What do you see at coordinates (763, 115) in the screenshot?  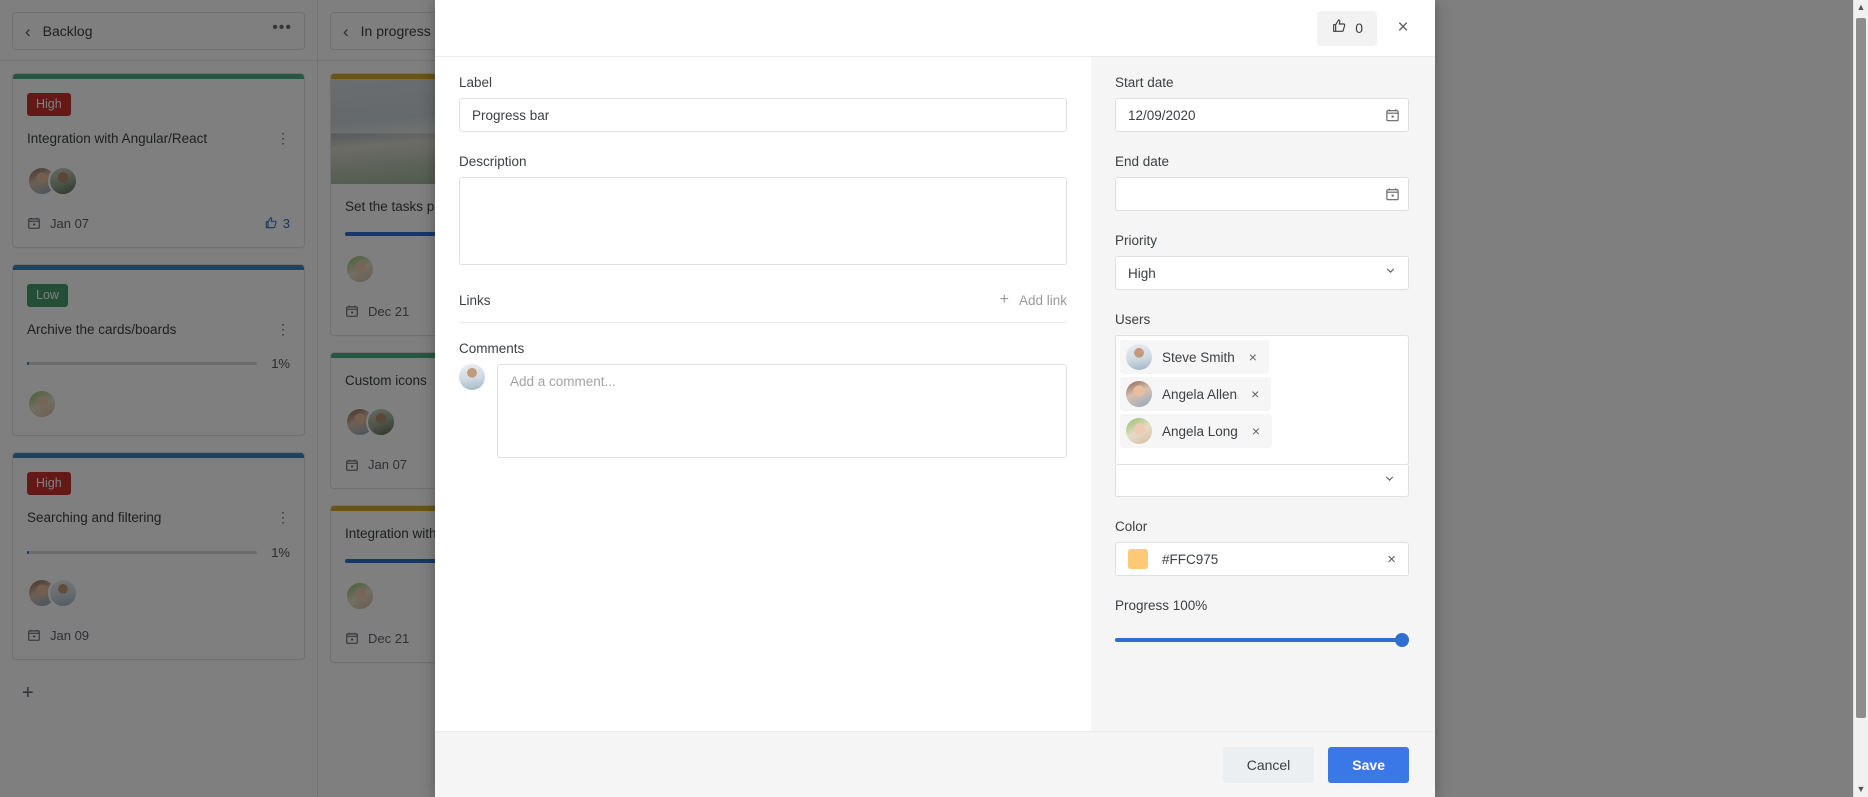 I see `label-input` at bounding box center [763, 115].